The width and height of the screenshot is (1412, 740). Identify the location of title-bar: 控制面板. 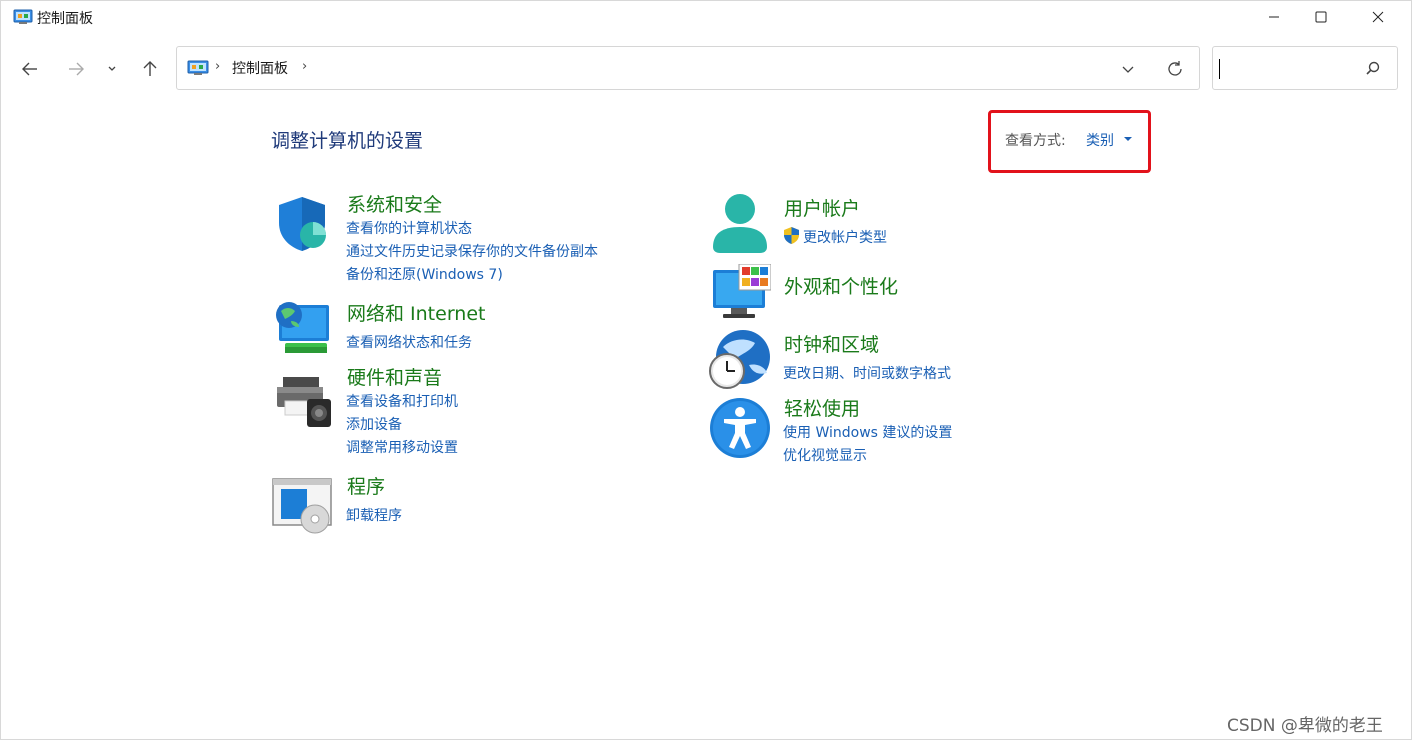
(706, 18).